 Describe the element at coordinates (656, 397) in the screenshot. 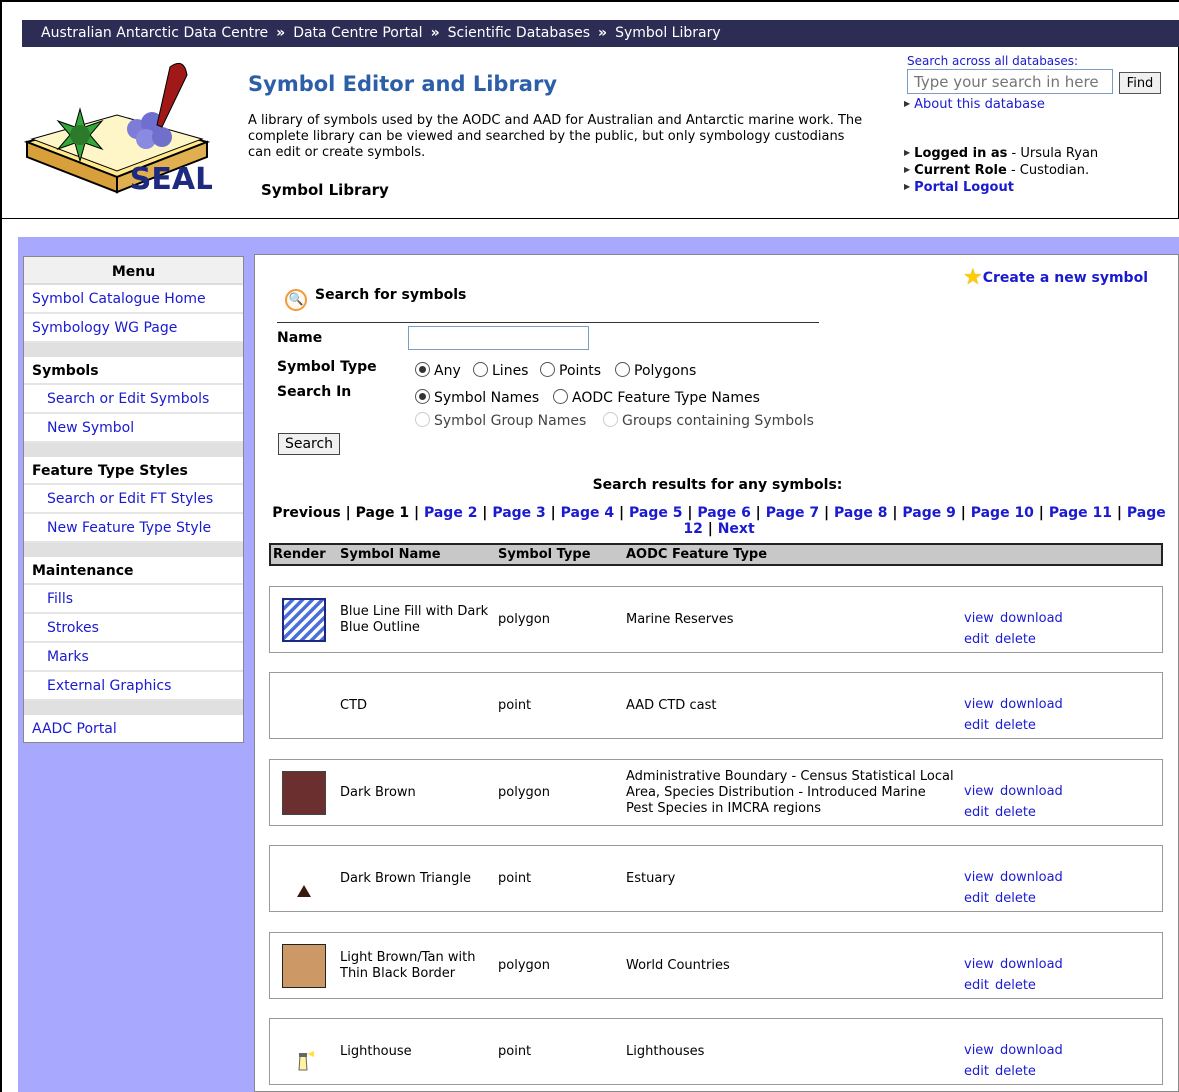

I see `searchin-radio-aodc-ft-names: AODC Feature Type Names` at that location.